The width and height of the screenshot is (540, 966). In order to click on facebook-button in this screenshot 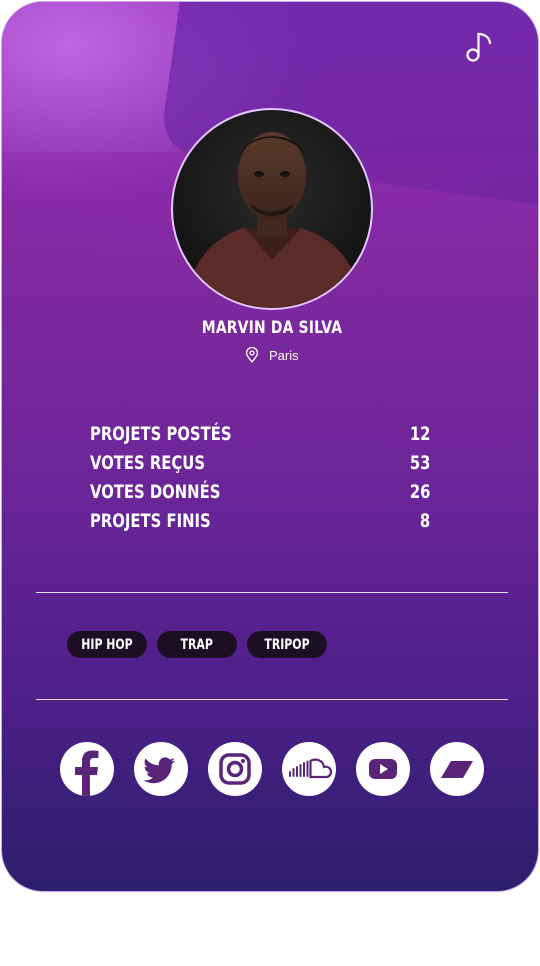, I will do `click(87, 769)`.